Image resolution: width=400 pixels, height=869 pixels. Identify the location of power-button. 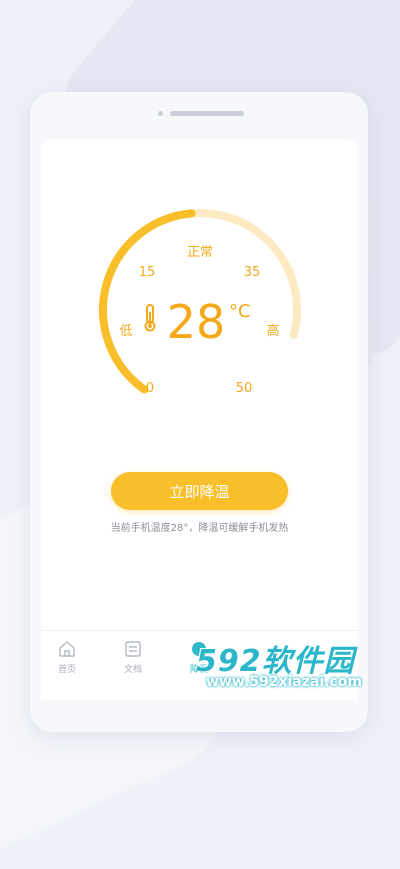
(370, 344).